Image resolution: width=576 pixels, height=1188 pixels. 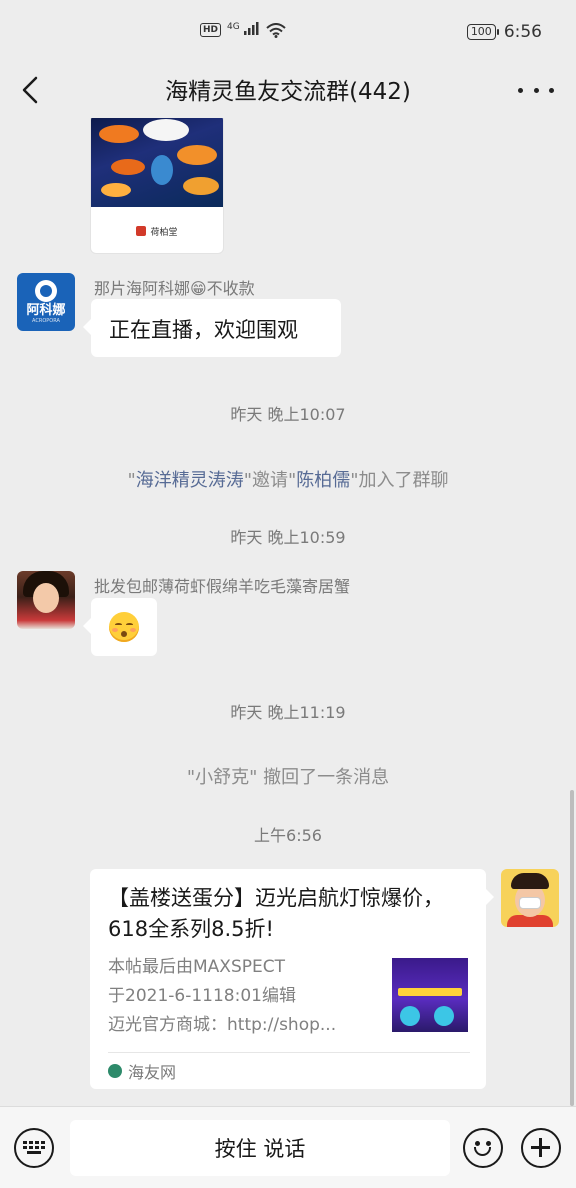 I want to click on avatar-hair, so click(x=530, y=881).